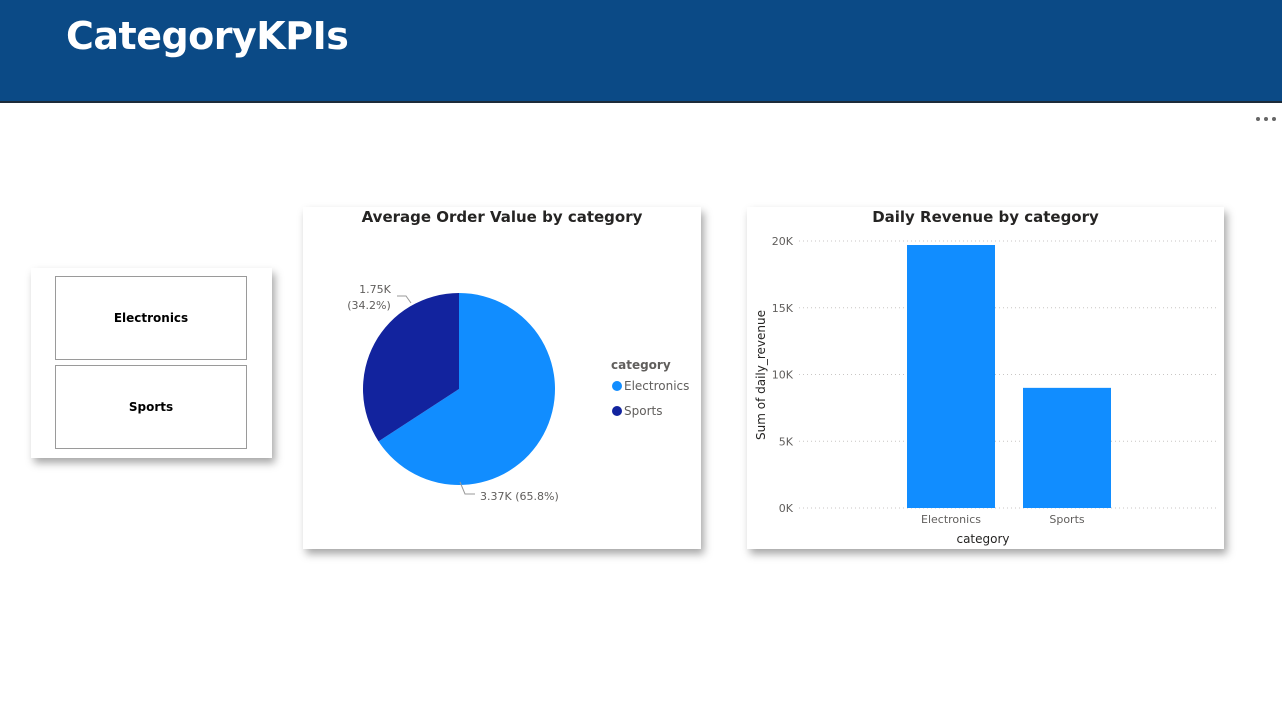 The image size is (1282, 720). I want to click on bar-sports, so click(1067, 447).